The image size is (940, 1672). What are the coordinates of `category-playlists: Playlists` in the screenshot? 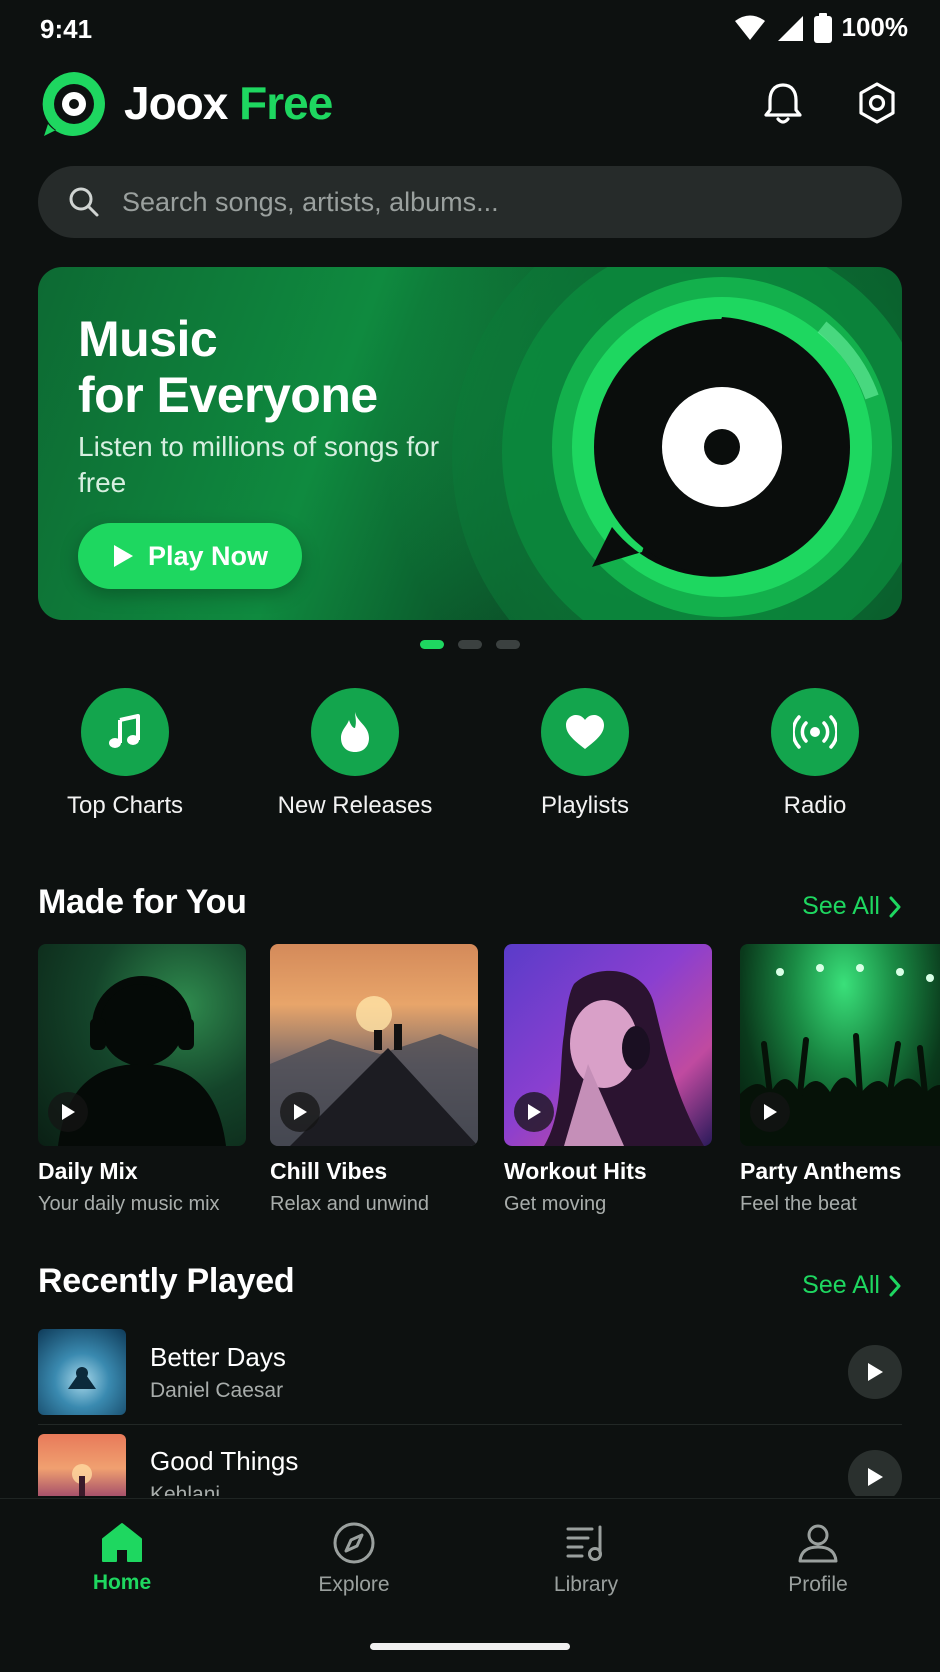 It's located at (585, 754).